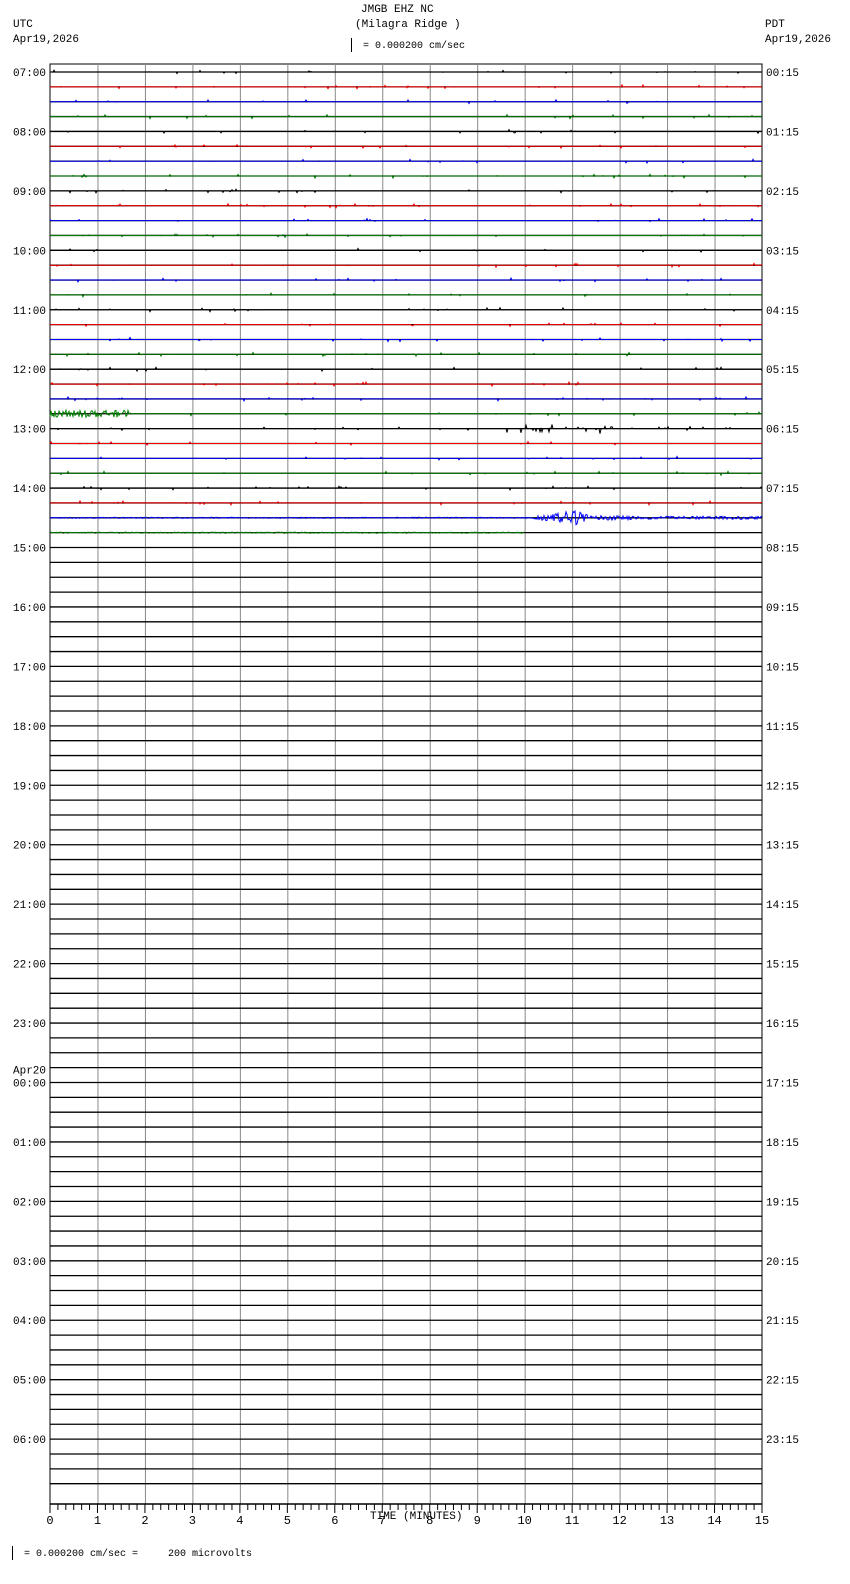  What do you see at coordinates (29, 787) in the screenshot?
I see `utc-hour-label: 19:00` at bounding box center [29, 787].